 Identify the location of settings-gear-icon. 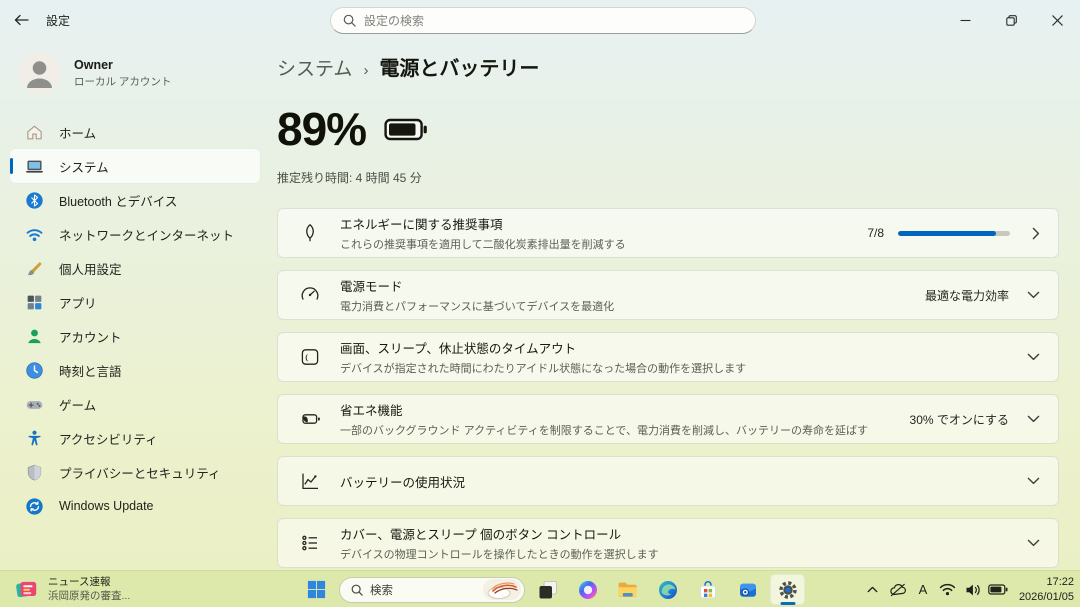
(787, 589).